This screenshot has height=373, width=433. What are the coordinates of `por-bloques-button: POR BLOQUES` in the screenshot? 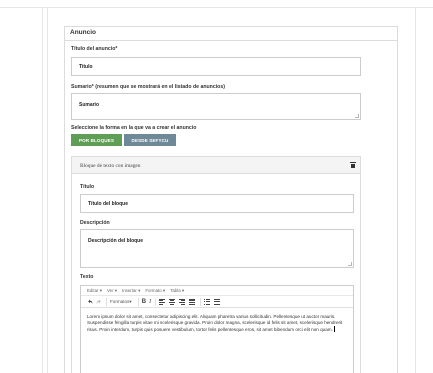 It's located at (96, 140).